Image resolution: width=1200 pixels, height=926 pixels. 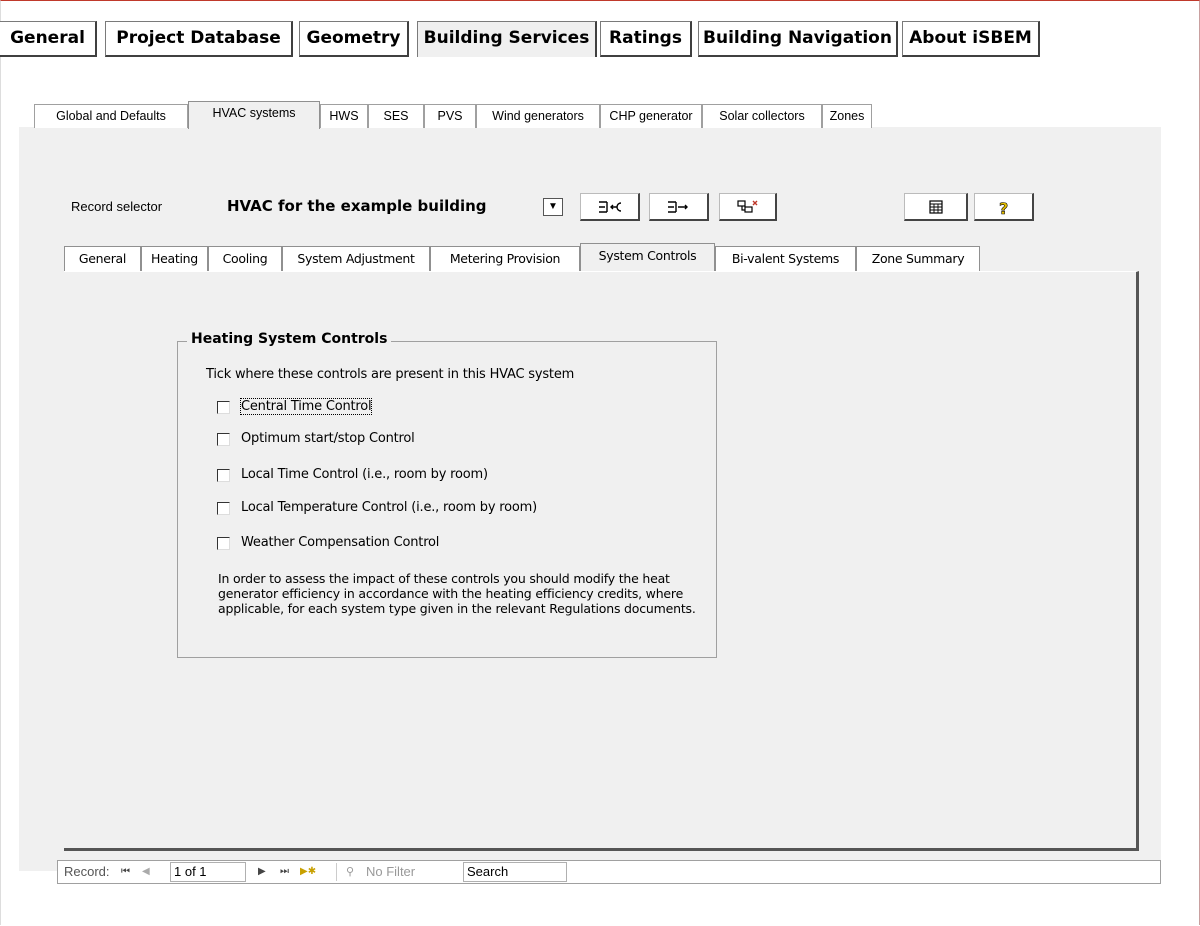 I want to click on tab-metering-provision: Metering Provision, so click(x=505, y=258).